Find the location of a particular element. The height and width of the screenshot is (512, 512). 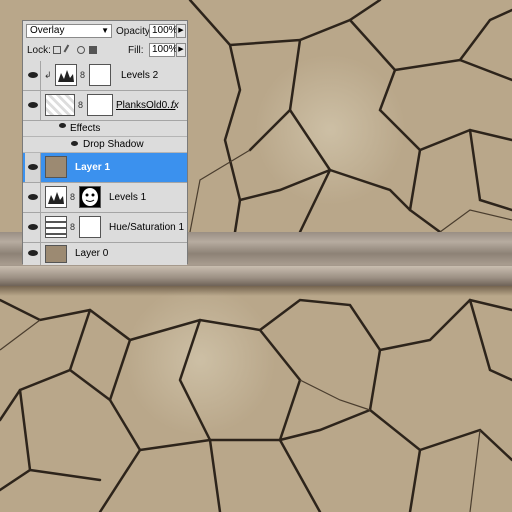

effect-label: Drop Shadow is located at coordinates (113, 144).